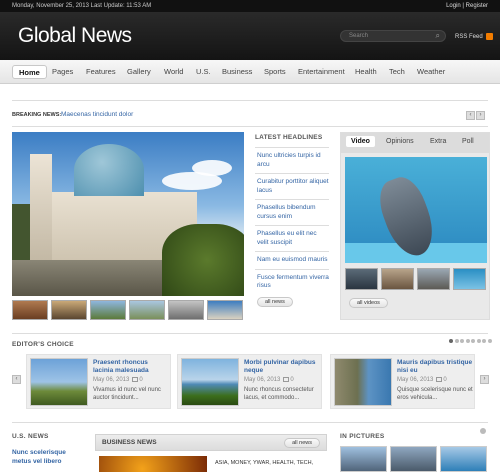 The width and height of the screenshot is (500, 472). I want to click on card-title: Morbi pulvinar dapibus neque, so click(282, 367).